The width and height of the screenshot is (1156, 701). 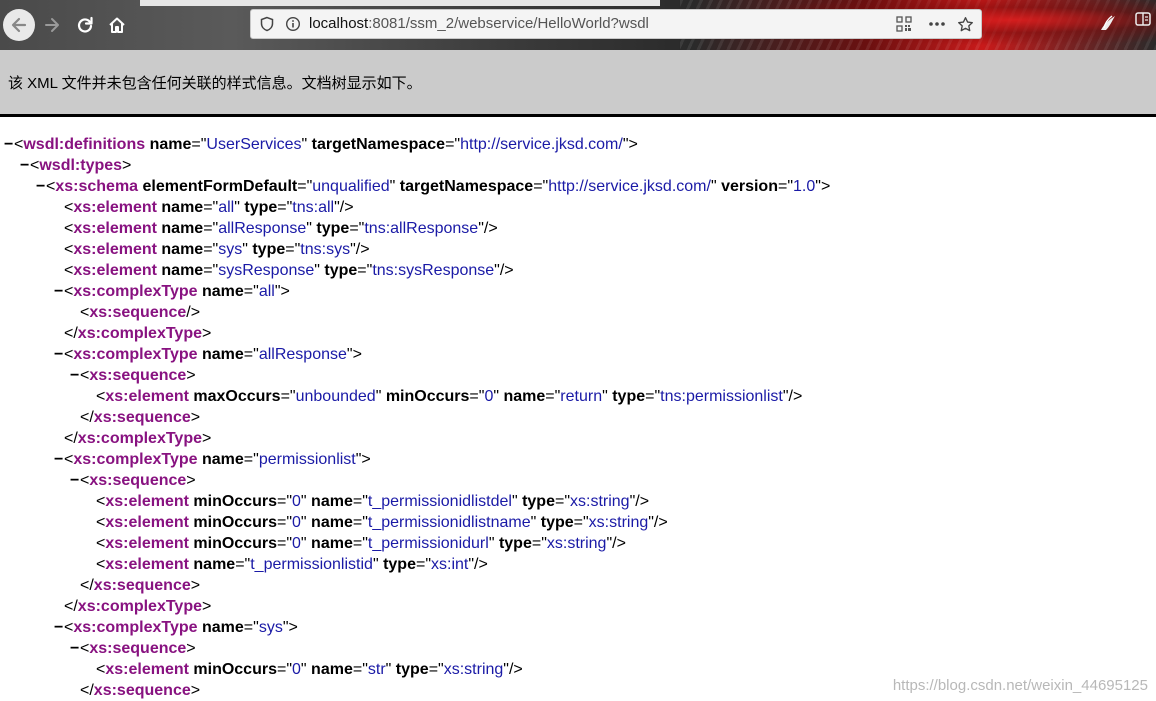 I want to click on xml-attribute-value: t_permissionidlistdel, so click(x=439, y=501).